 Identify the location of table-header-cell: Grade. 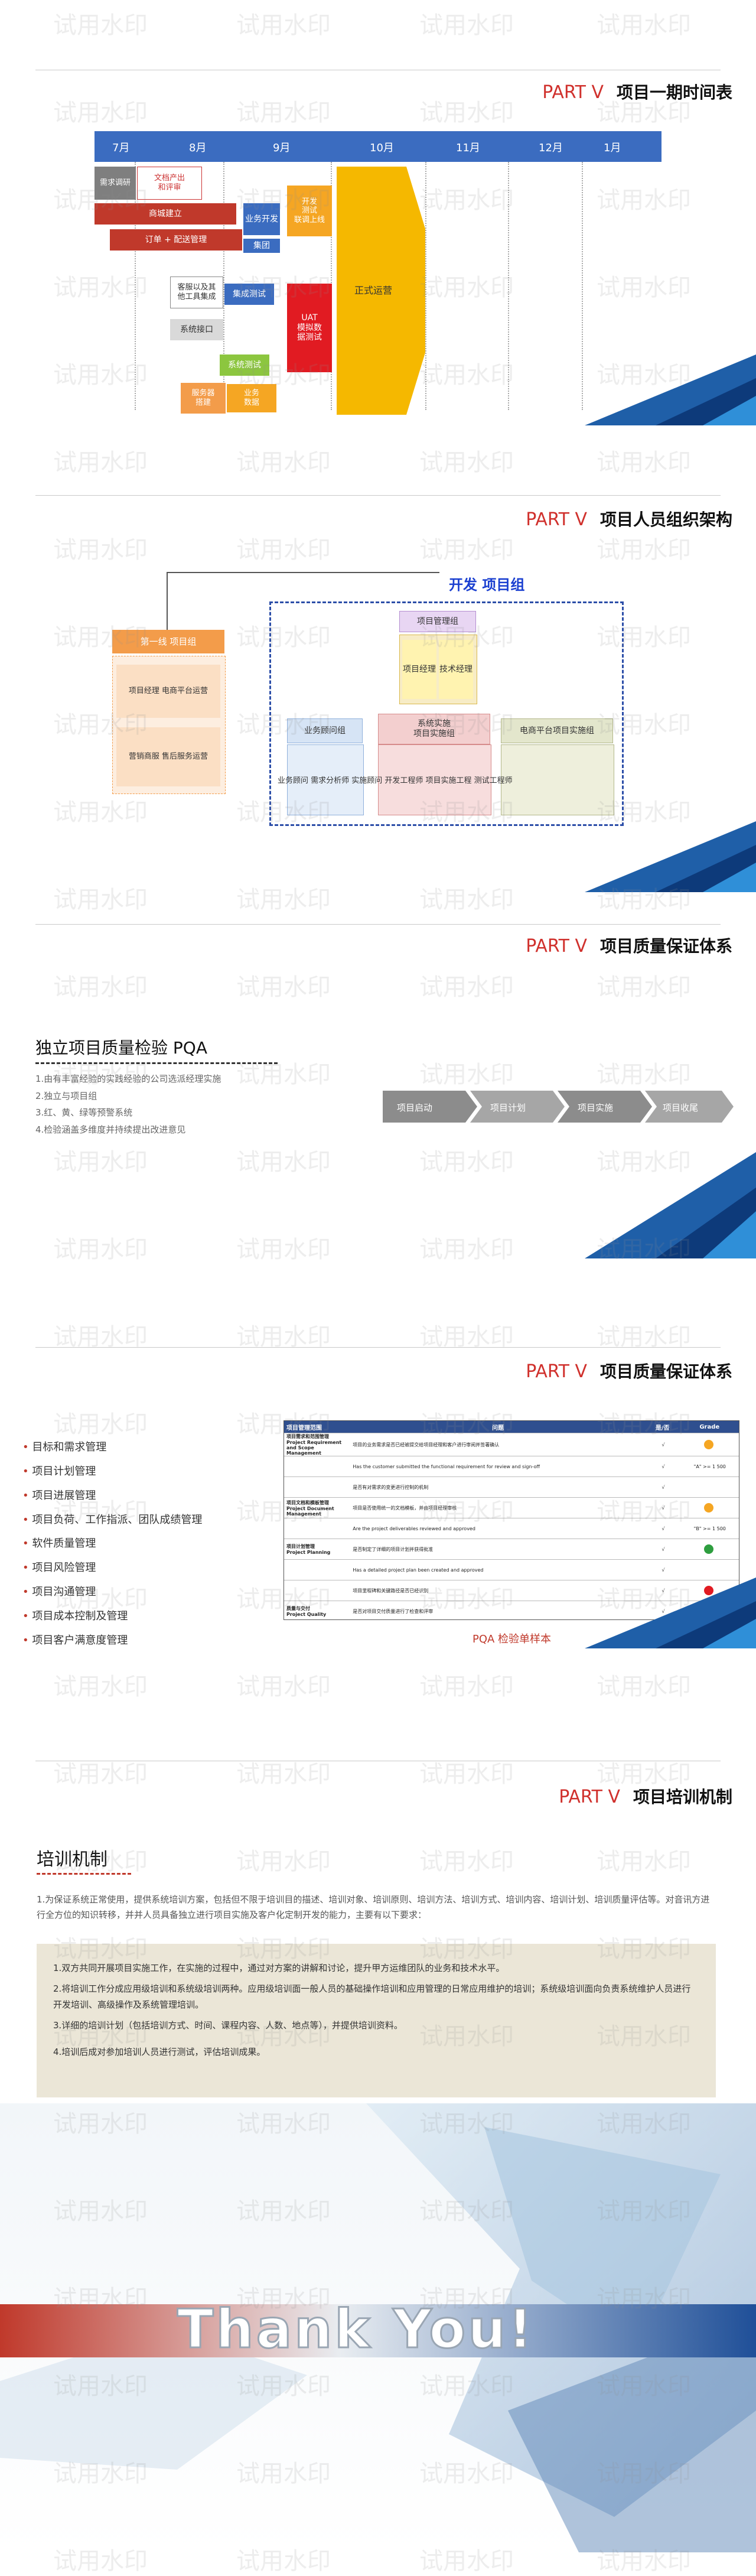
(709, 1426).